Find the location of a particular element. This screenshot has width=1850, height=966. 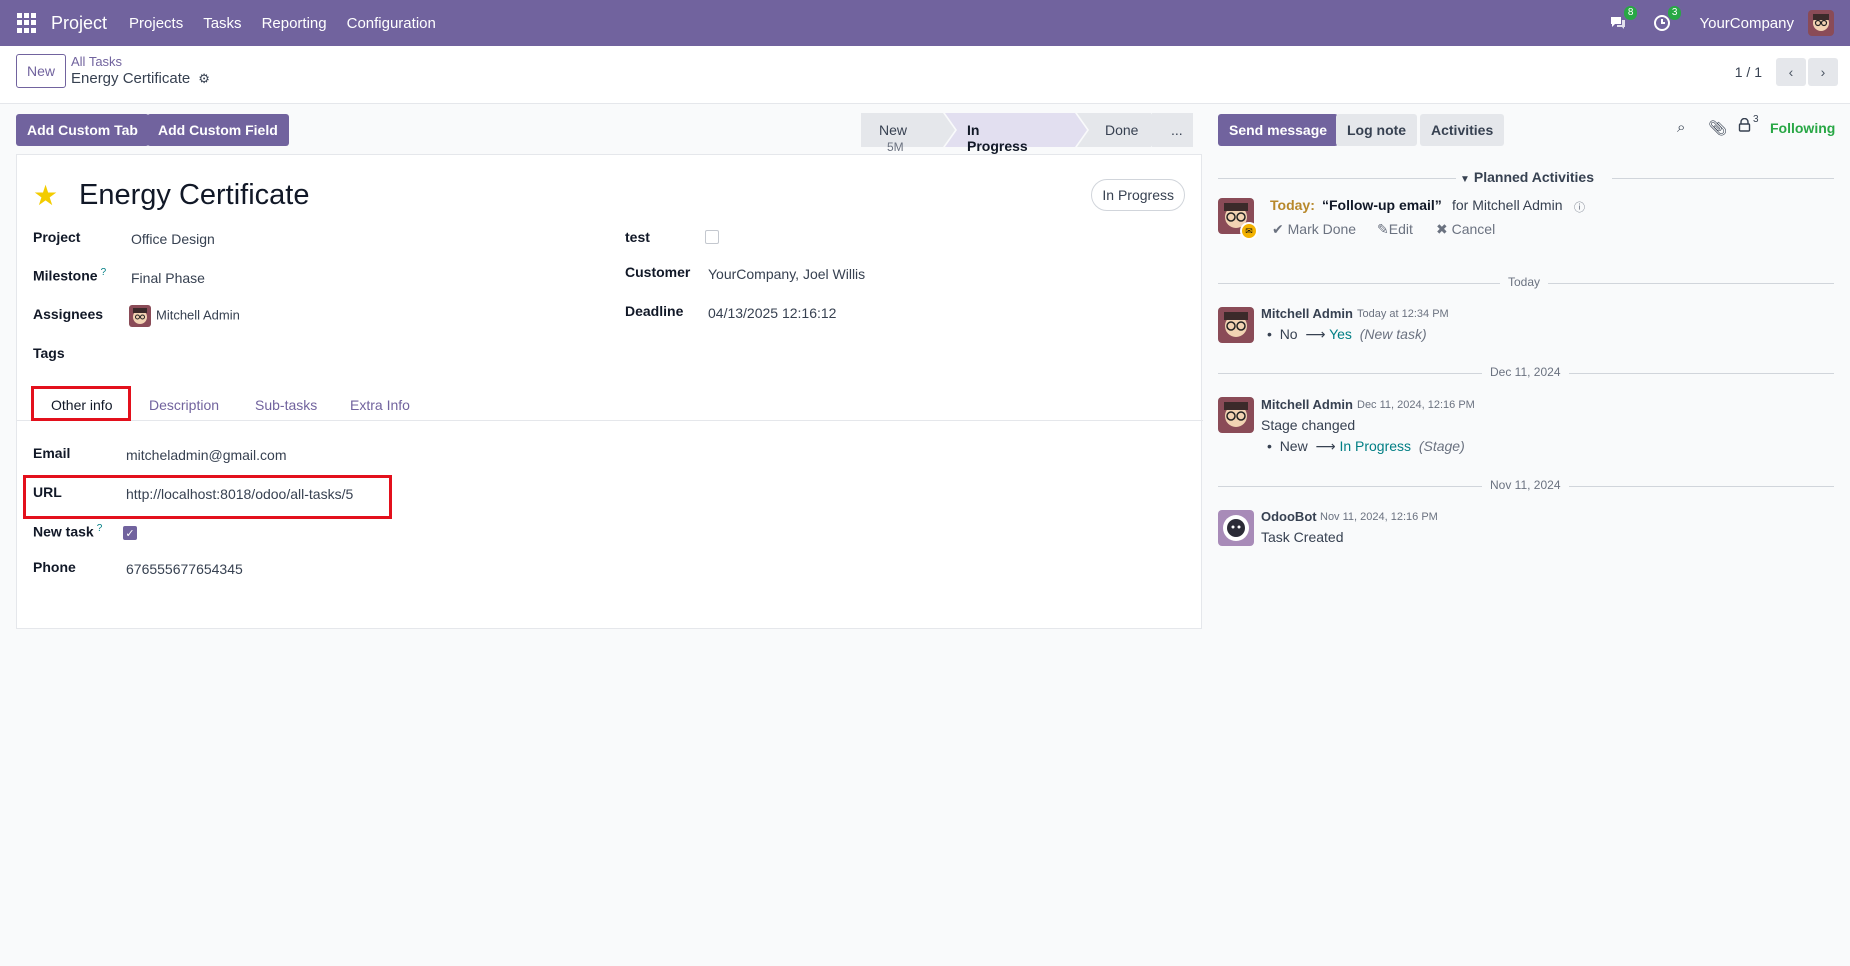

caret-down-icon: ▼ is located at coordinates (1465, 179).